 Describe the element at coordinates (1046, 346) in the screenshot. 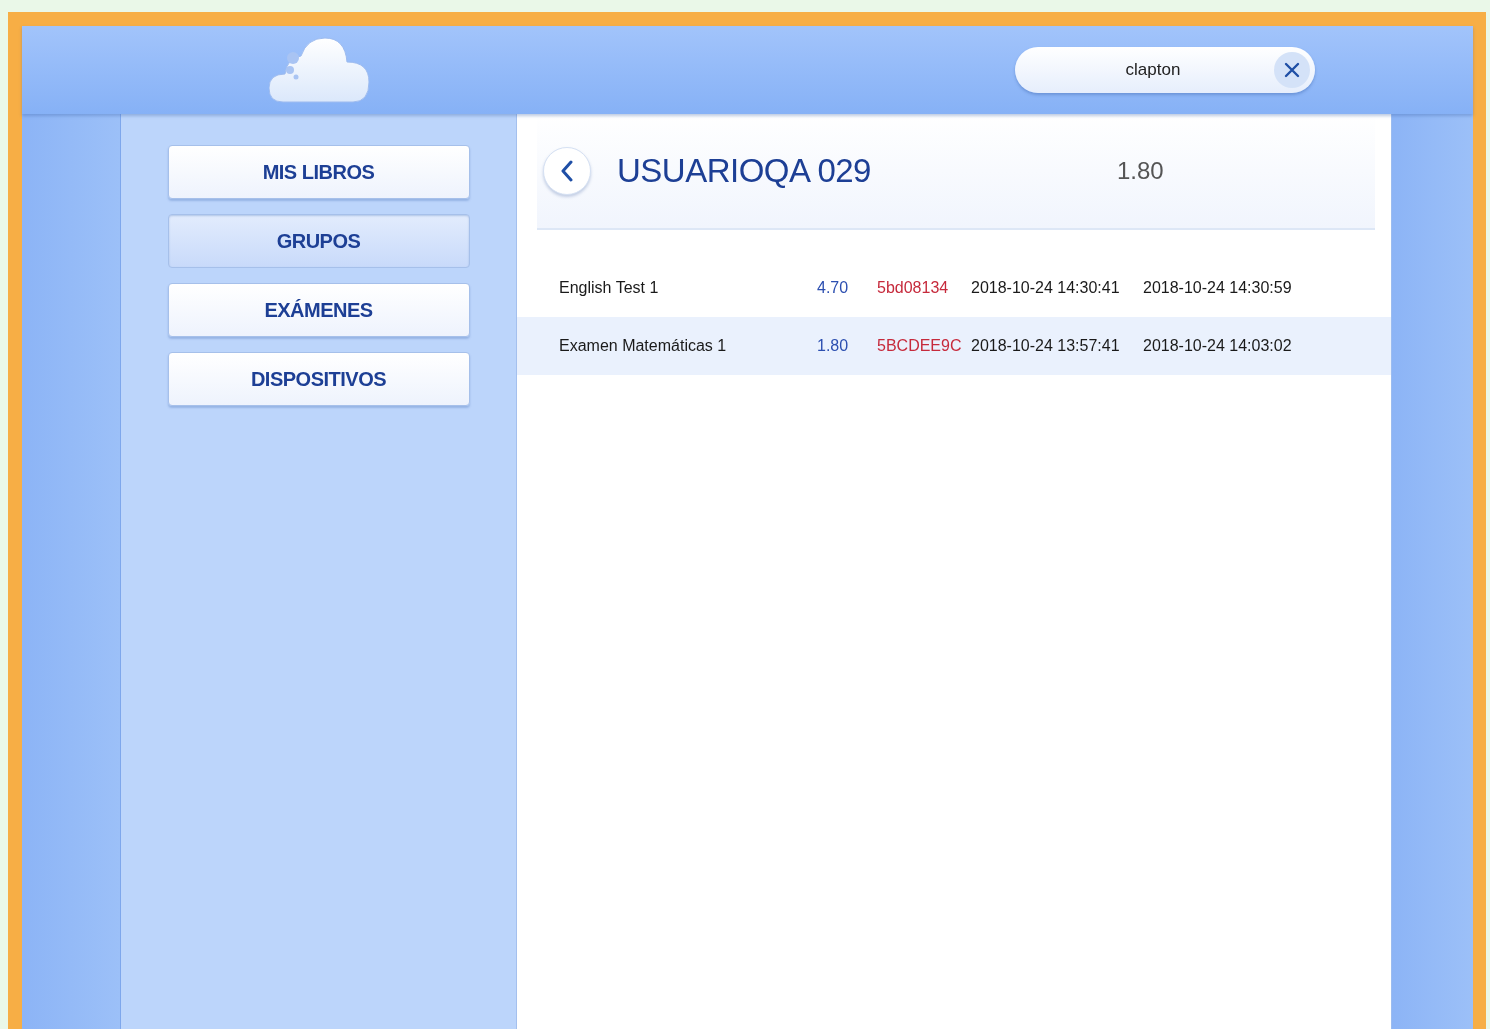

I see `start-time: 2018-10-24 13:57:41` at that location.